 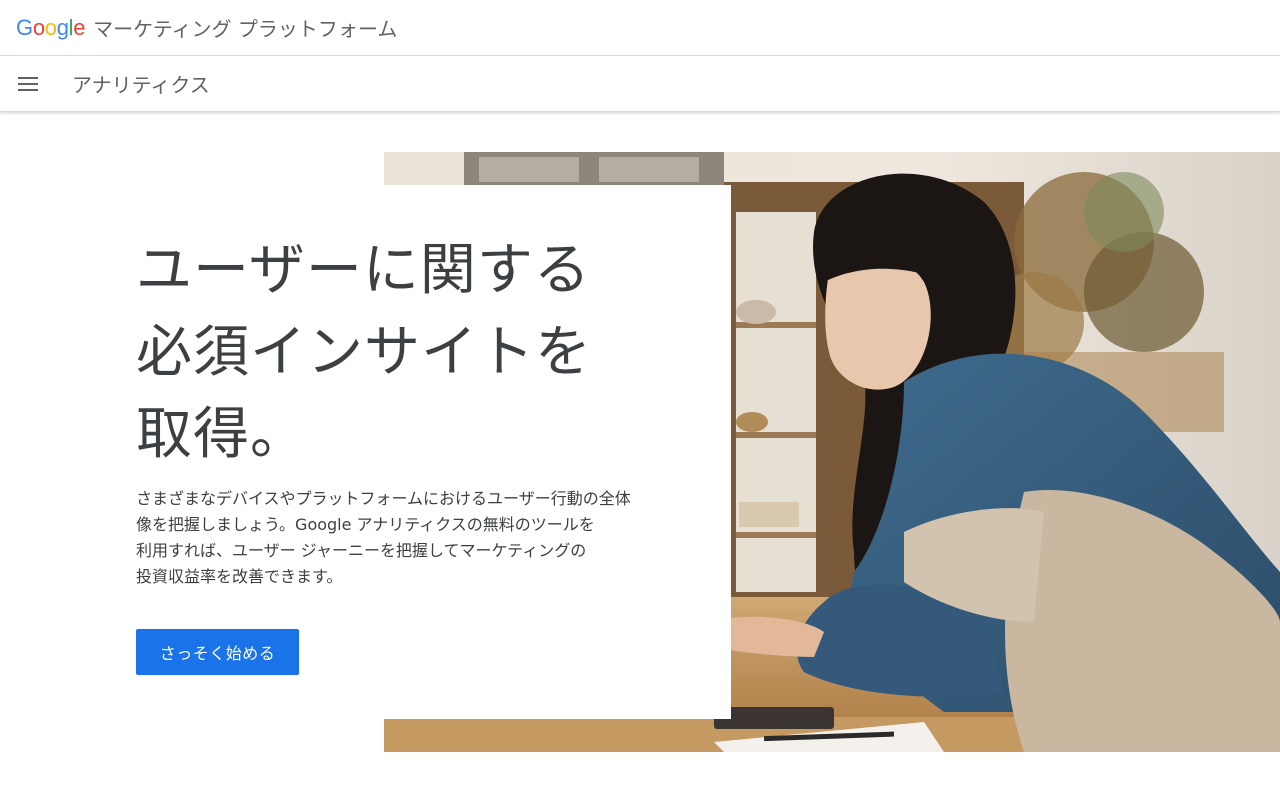 I want to click on platform-title: マーケティング プラットフォーム, so click(x=245, y=27).